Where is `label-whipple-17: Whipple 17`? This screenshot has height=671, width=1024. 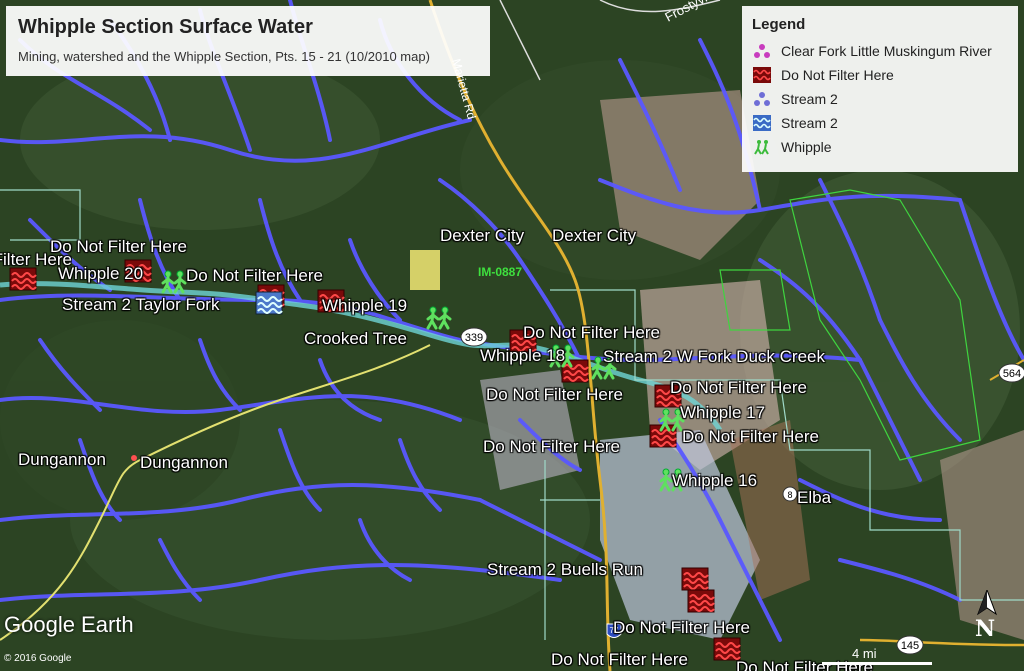 label-whipple-17: Whipple 17 is located at coordinates (723, 412).